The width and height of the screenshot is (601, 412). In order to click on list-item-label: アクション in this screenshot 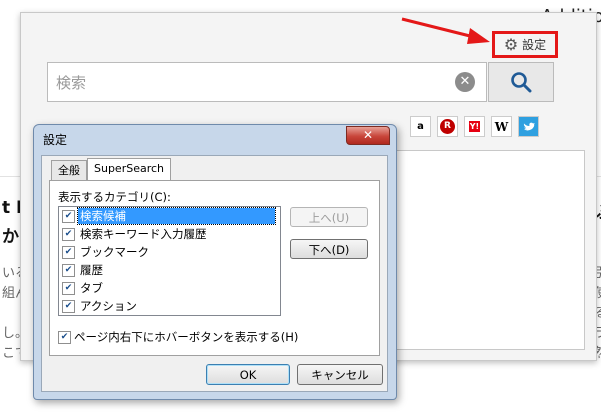, I will do `click(108, 306)`.